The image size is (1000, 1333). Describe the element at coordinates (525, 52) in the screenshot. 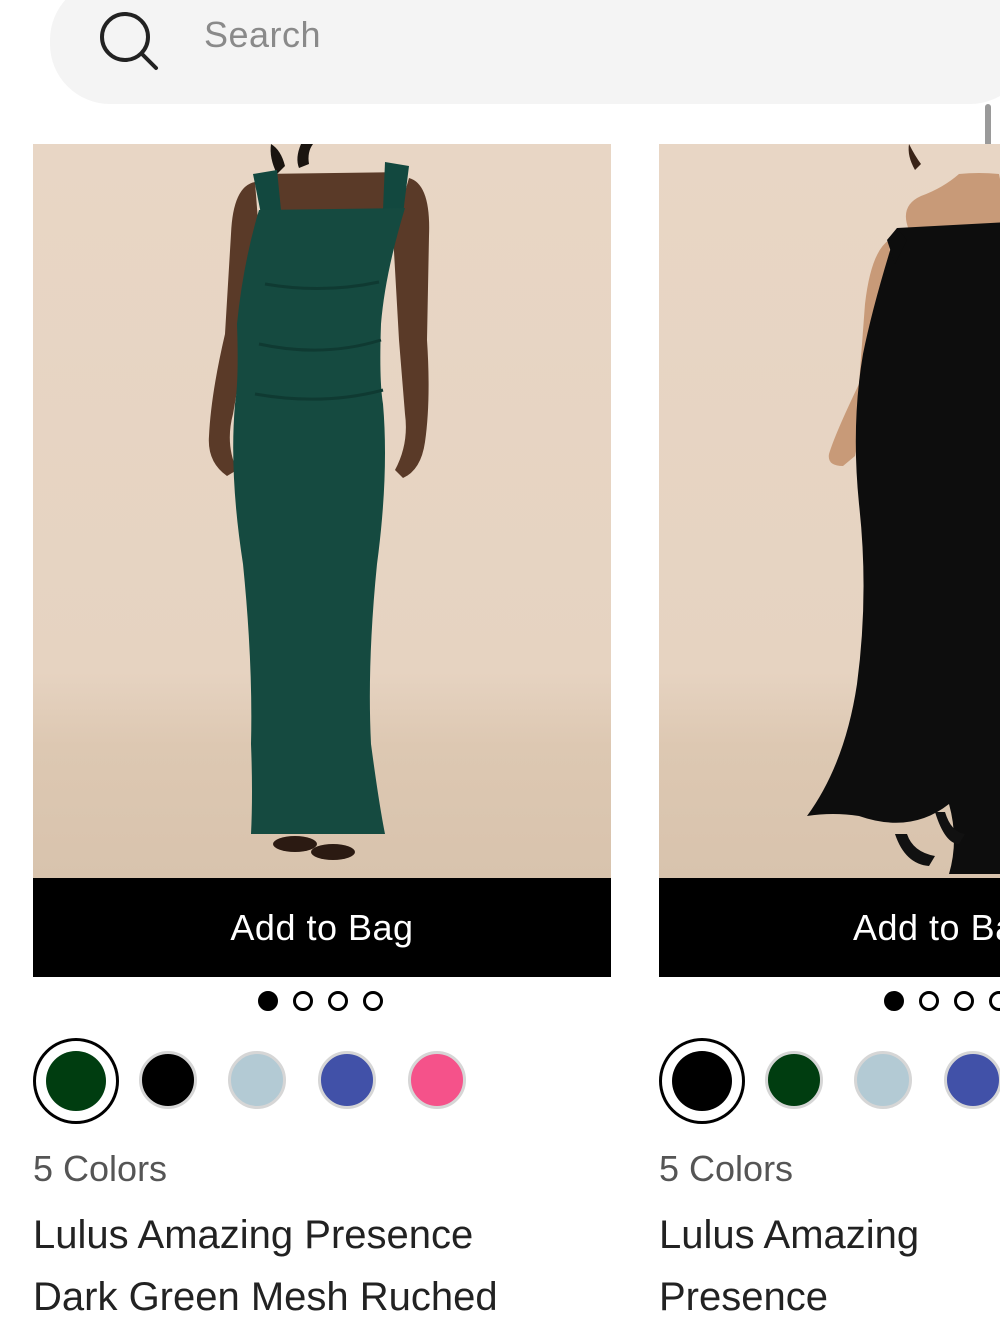

I see `search-bar` at that location.